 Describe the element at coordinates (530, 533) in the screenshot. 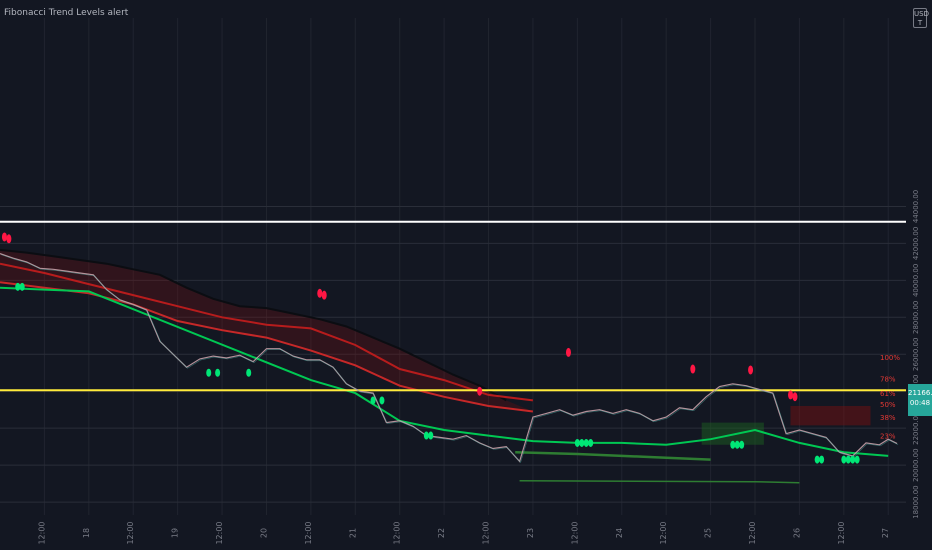

I see `time-axis-label: 23` at that location.